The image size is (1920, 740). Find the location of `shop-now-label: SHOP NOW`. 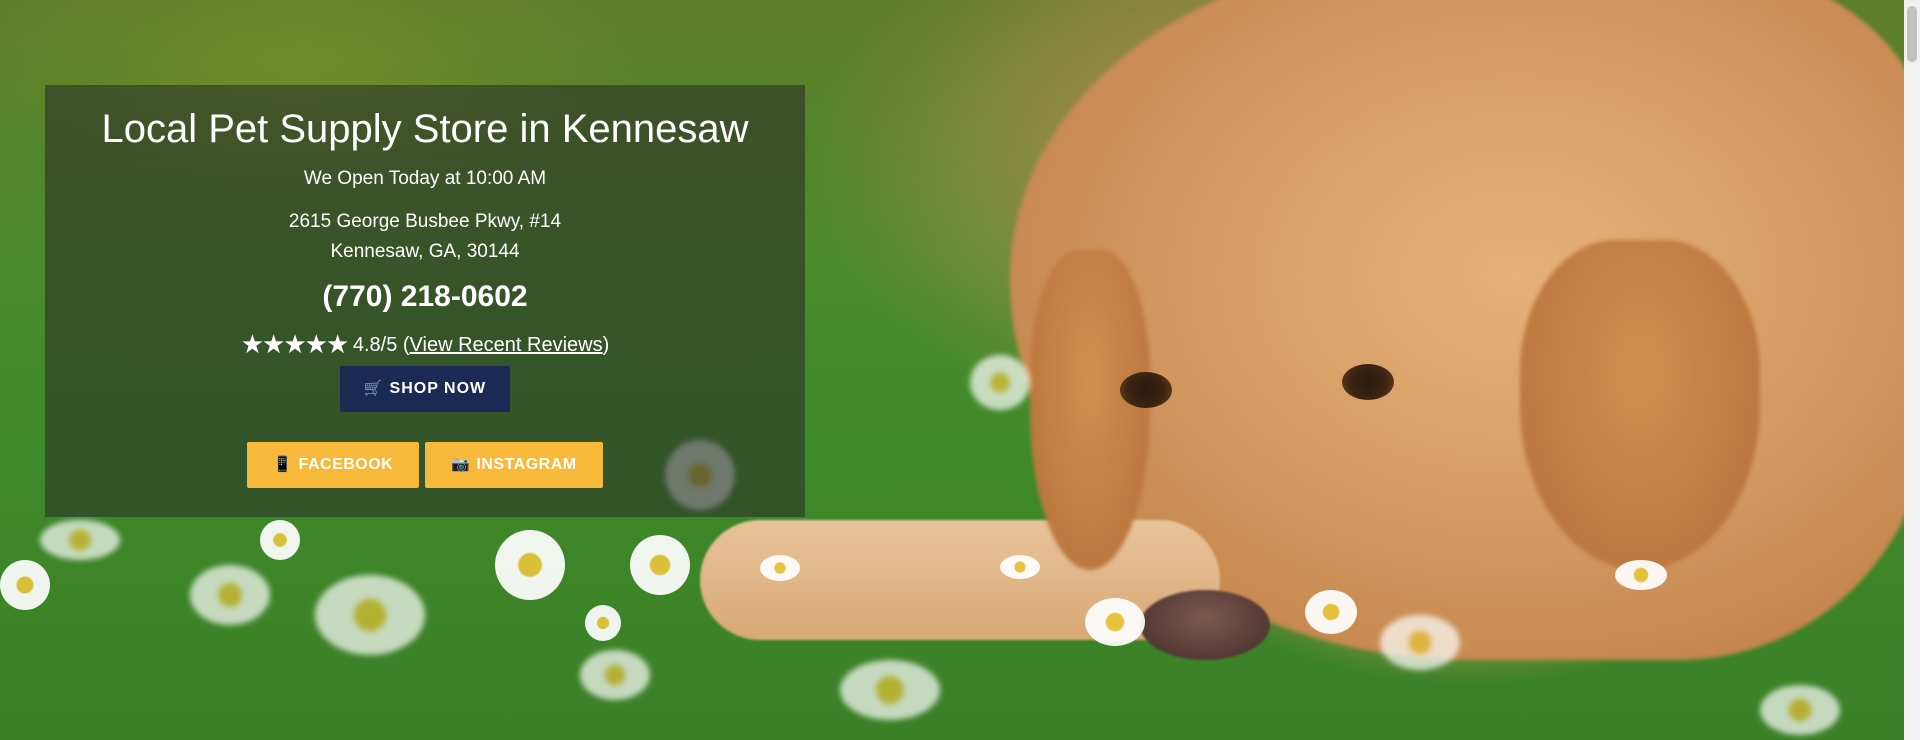

shop-now-label: SHOP NOW is located at coordinates (438, 388).